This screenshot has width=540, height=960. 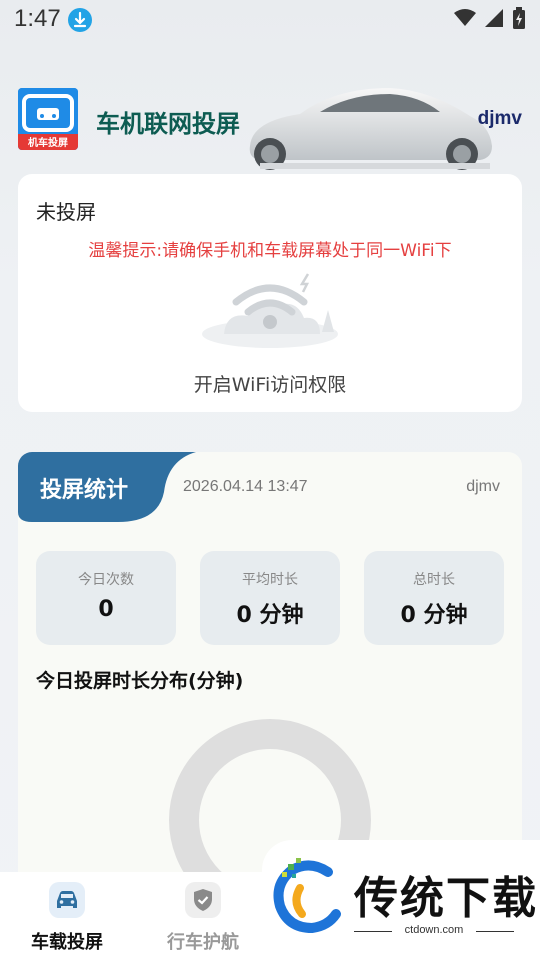 I want to click on stat-total-duration: 总时长 0 分钟, so click(x=434, y=598).